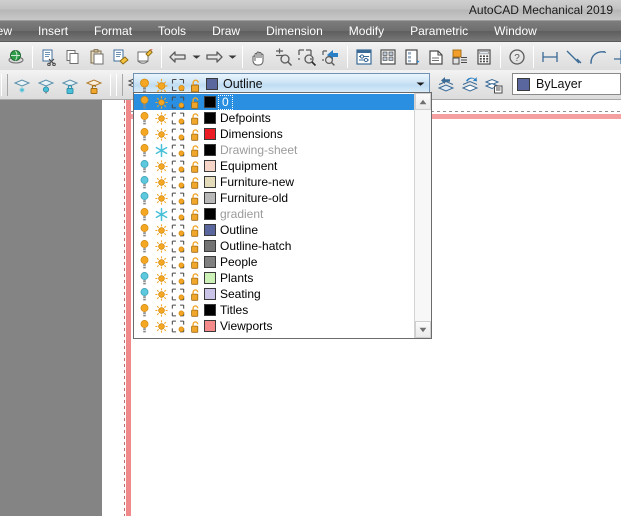 The width and height of the screenshot is (621, 516). Describe the element at coordinates (274, 198) in the screenshot. I see `layer-list-item: Furniture-old` at that location.